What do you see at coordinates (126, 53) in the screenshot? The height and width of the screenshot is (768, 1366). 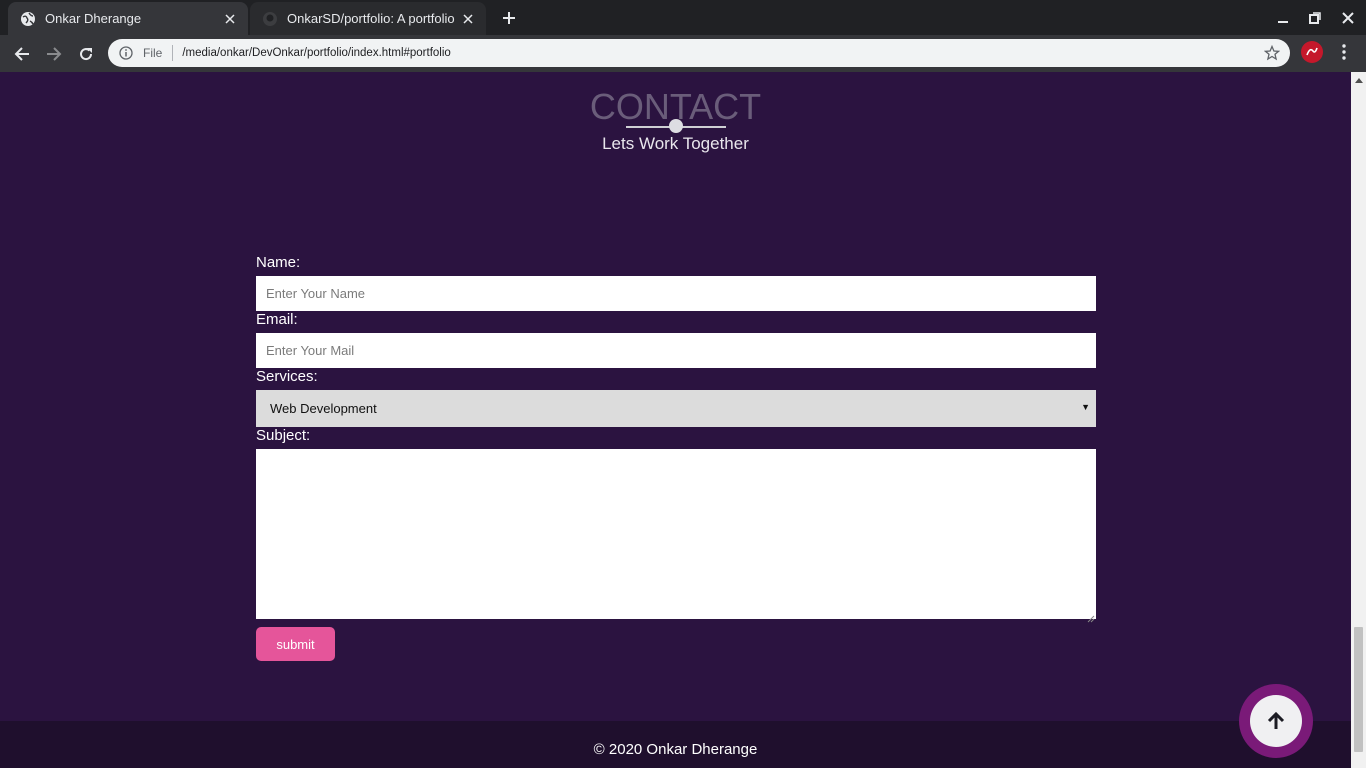 I see `info-icon` at bounding box center [126, 53].